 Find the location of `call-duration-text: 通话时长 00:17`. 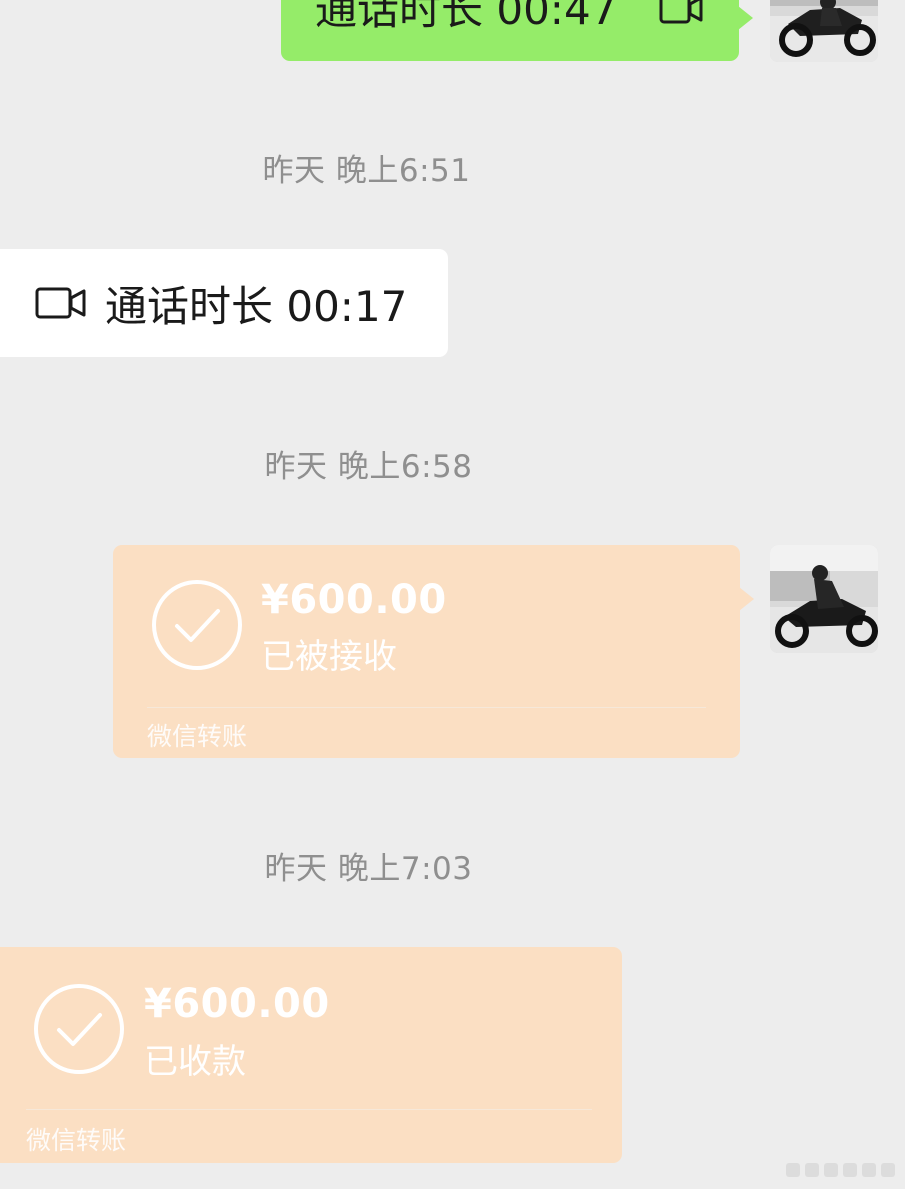

call-duration-text: 通话时长 00:17 is located at coordinates (256, 306).